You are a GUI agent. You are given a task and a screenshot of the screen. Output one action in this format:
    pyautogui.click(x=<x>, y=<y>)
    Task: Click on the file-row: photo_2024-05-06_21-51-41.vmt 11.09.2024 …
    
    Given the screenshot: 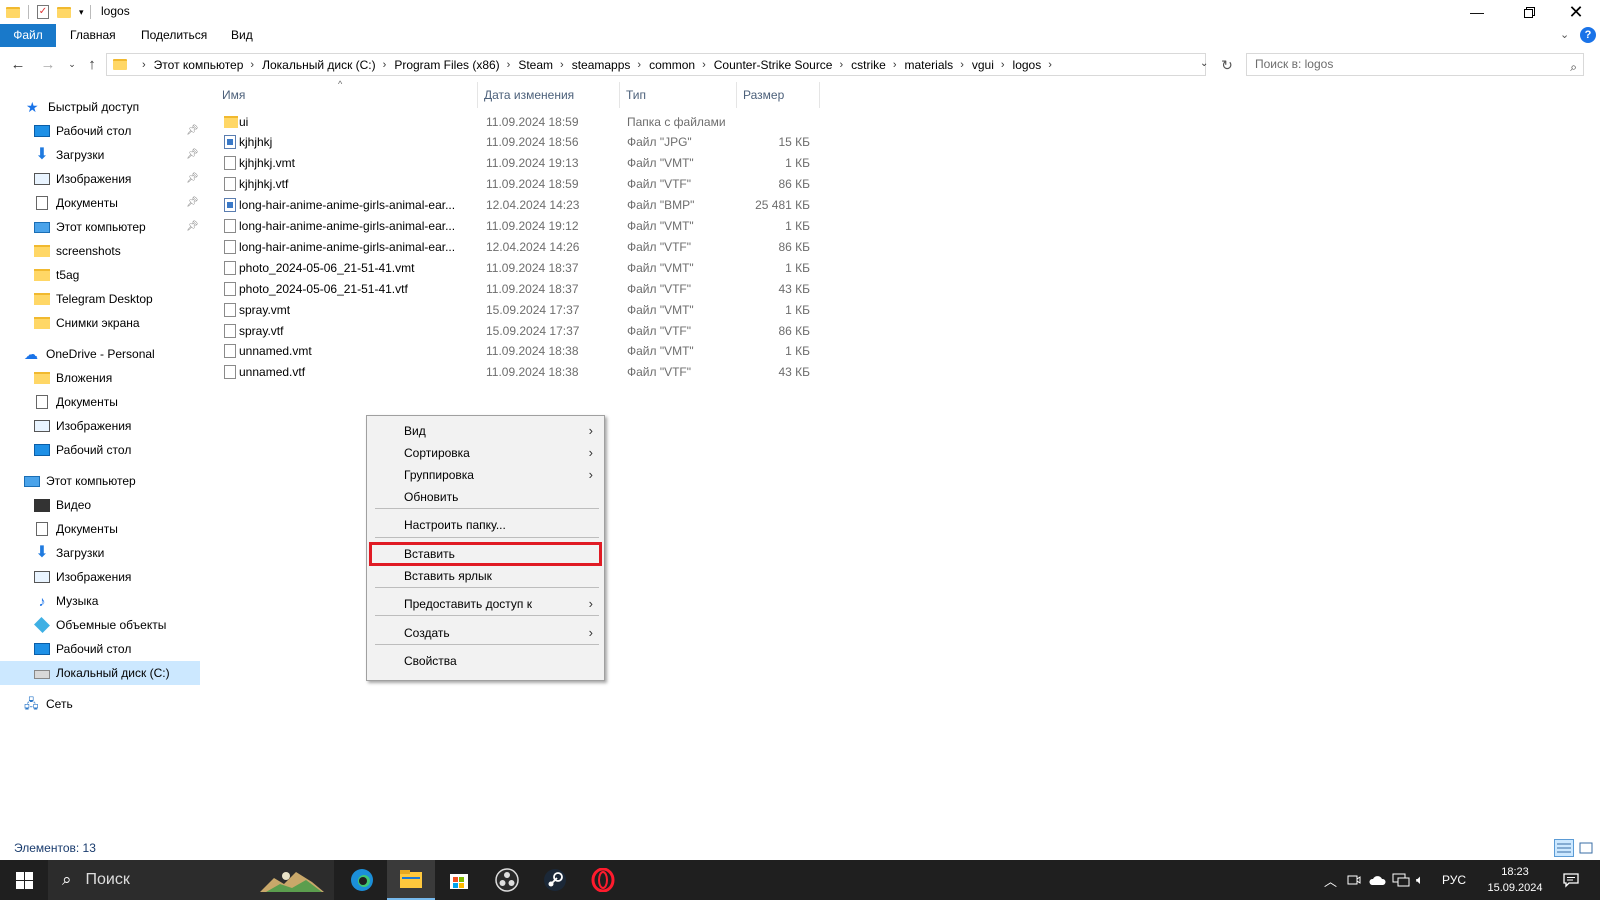 What is the action you would take?
    pyautogui.click(x=621, y=267)
    